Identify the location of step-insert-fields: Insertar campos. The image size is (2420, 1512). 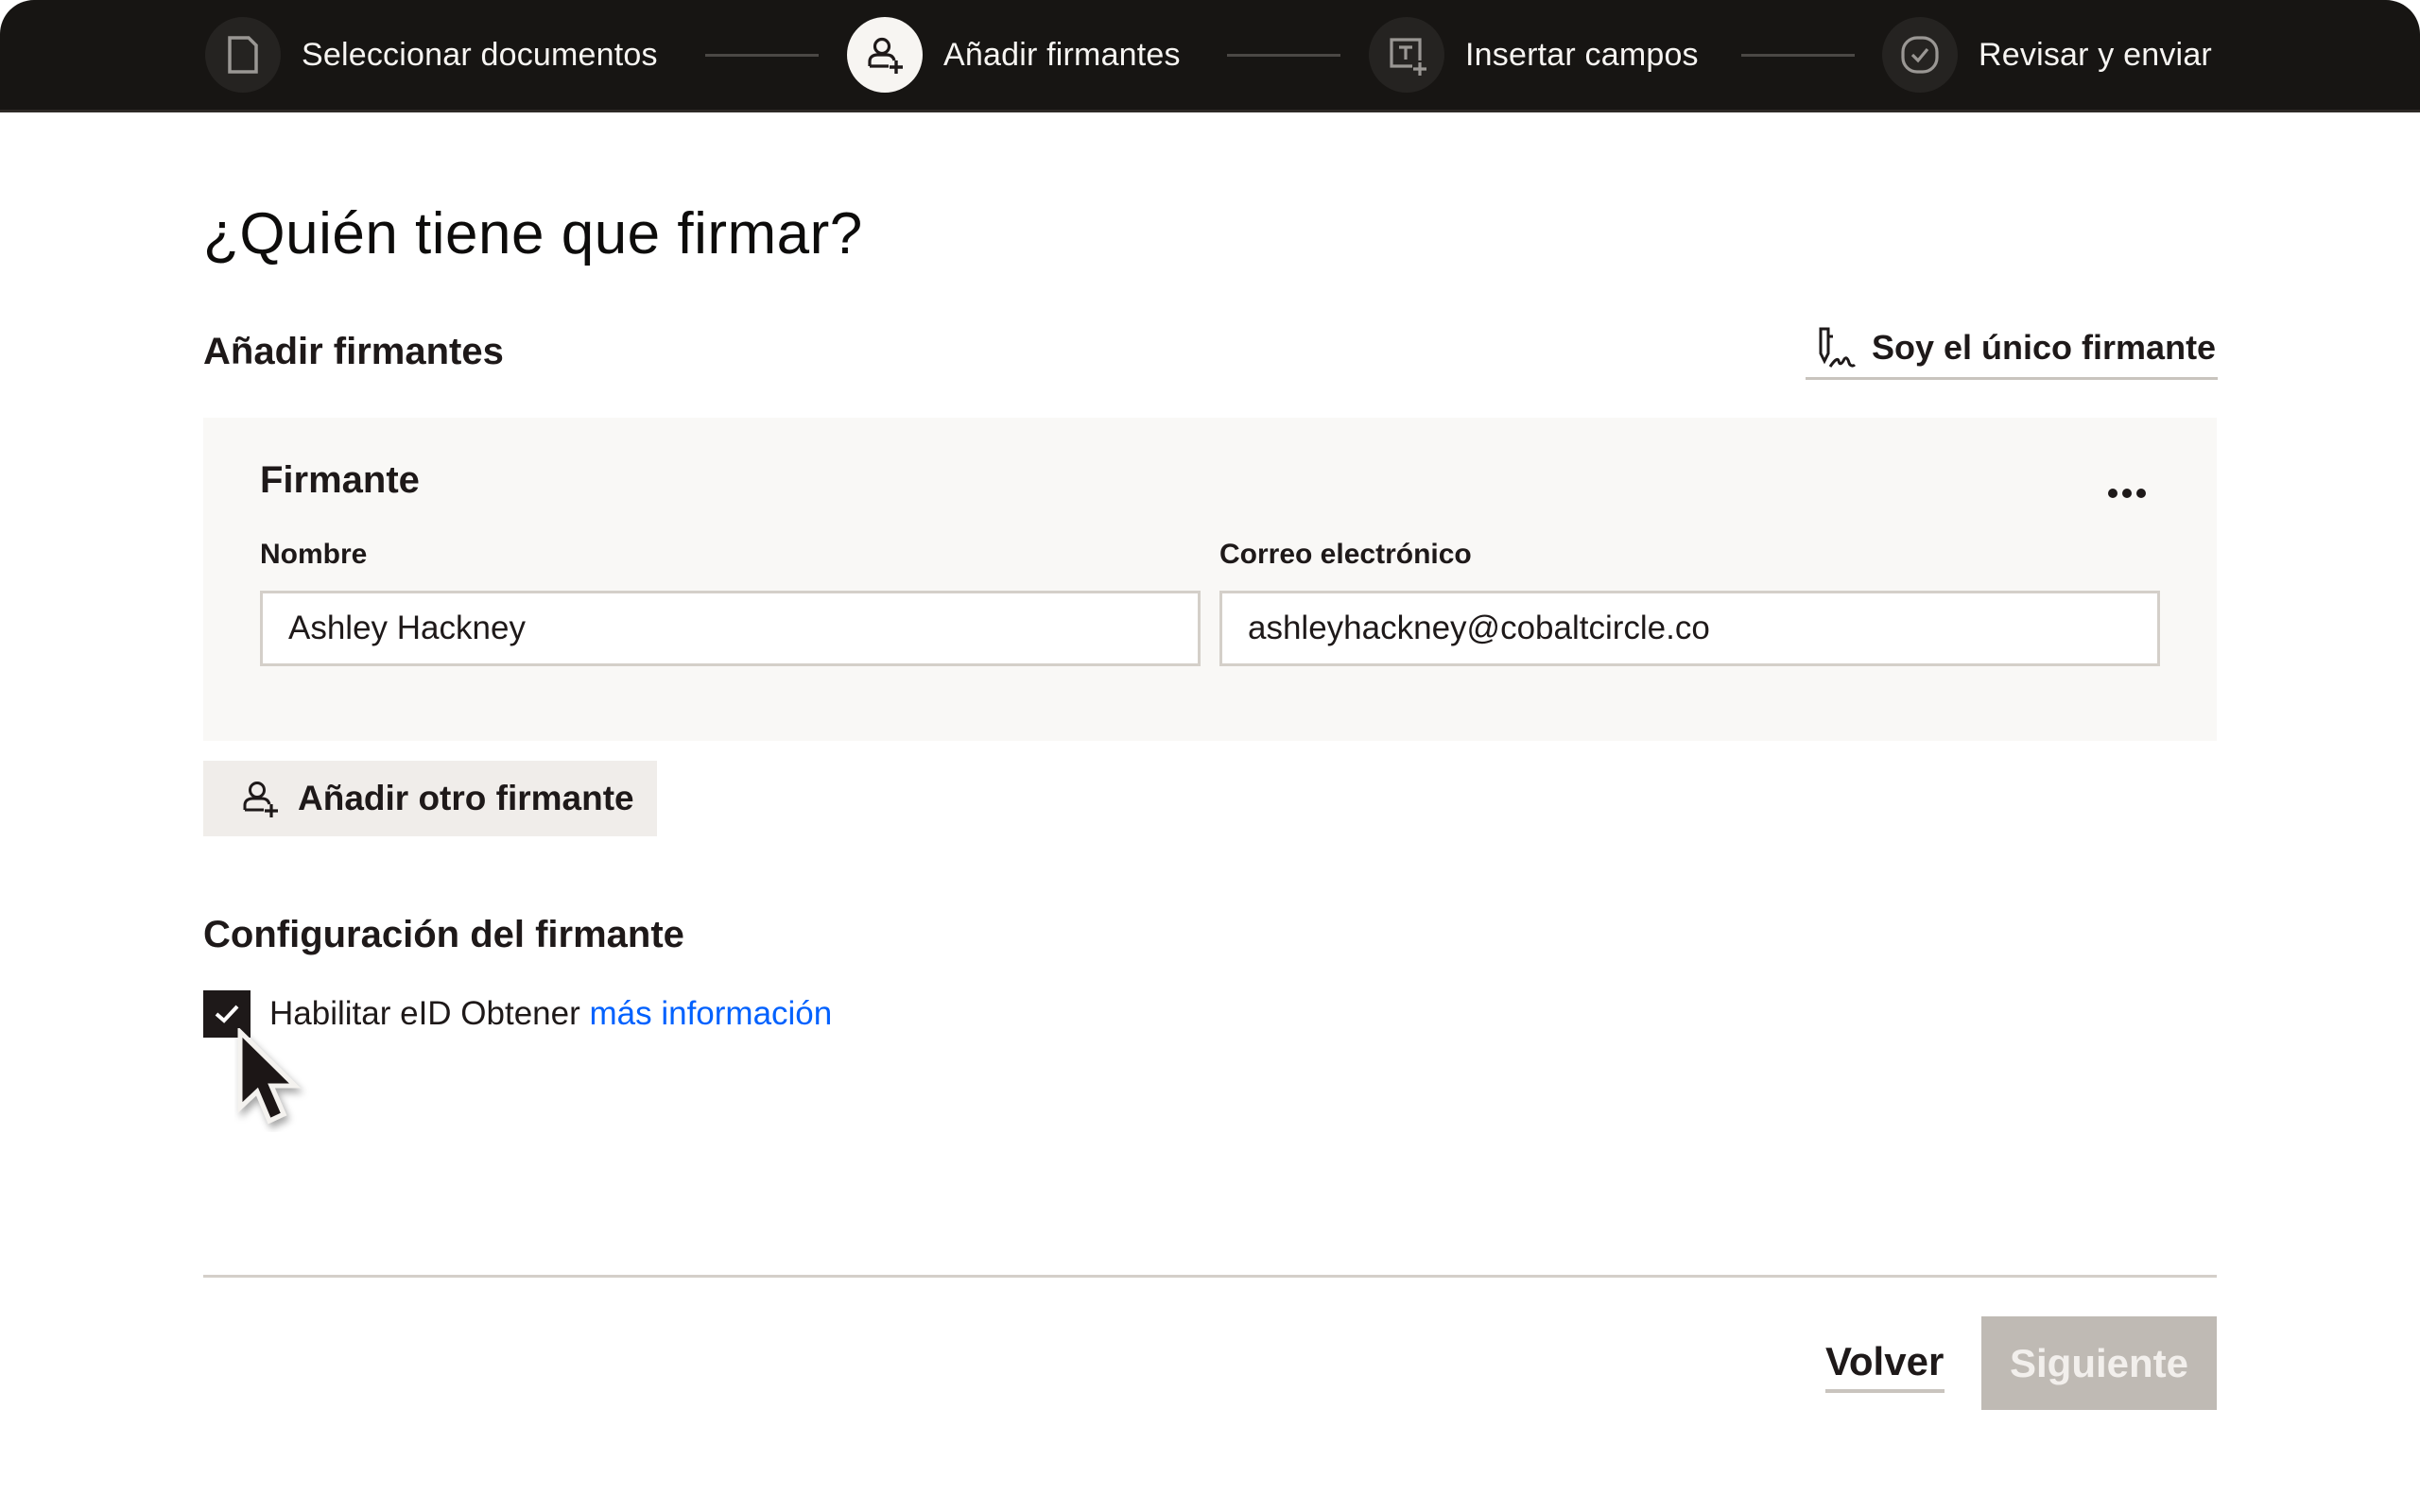
(1534, 55).